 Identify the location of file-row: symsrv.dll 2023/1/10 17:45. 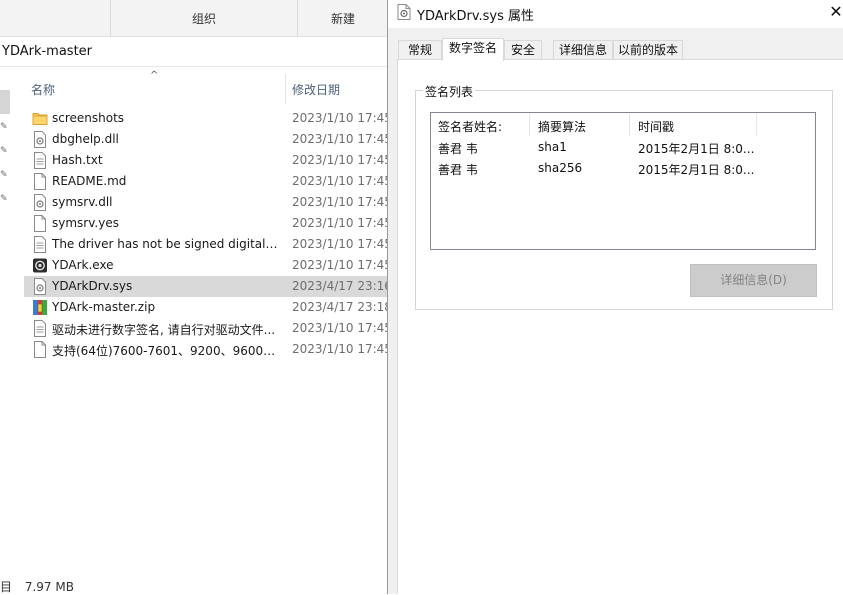
(208, 202).